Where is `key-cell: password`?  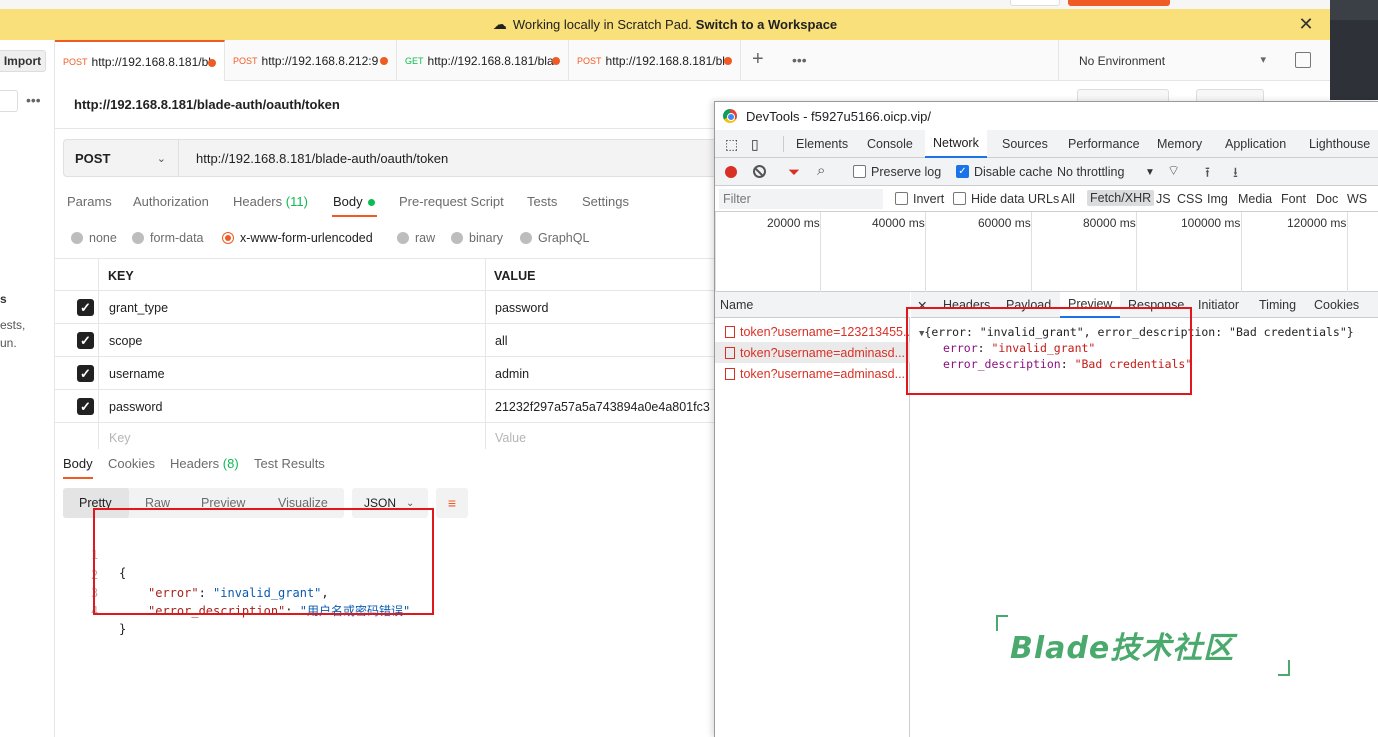 key-cell: password is located at coordinates (136, 406).